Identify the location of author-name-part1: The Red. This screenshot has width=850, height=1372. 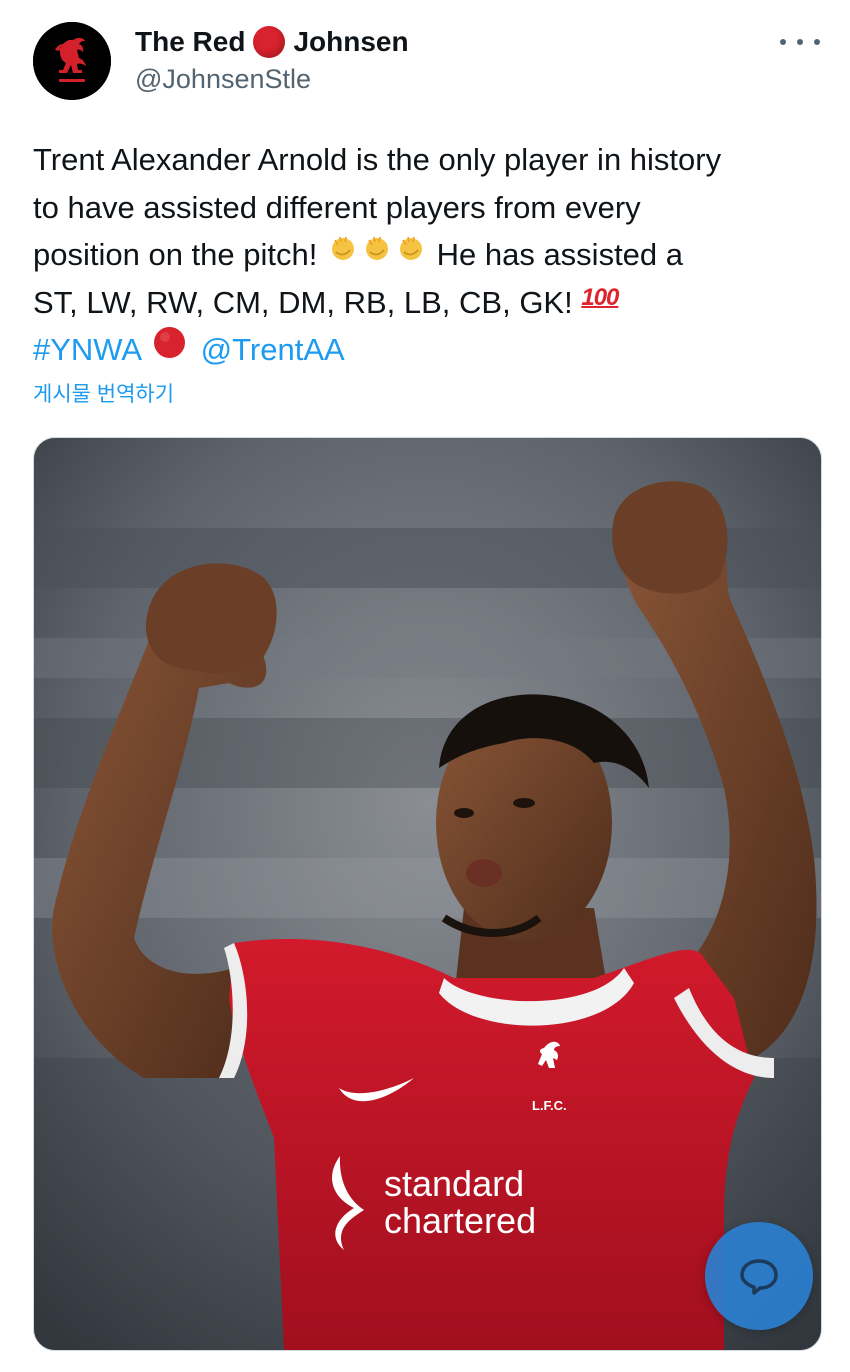
(190, 41).